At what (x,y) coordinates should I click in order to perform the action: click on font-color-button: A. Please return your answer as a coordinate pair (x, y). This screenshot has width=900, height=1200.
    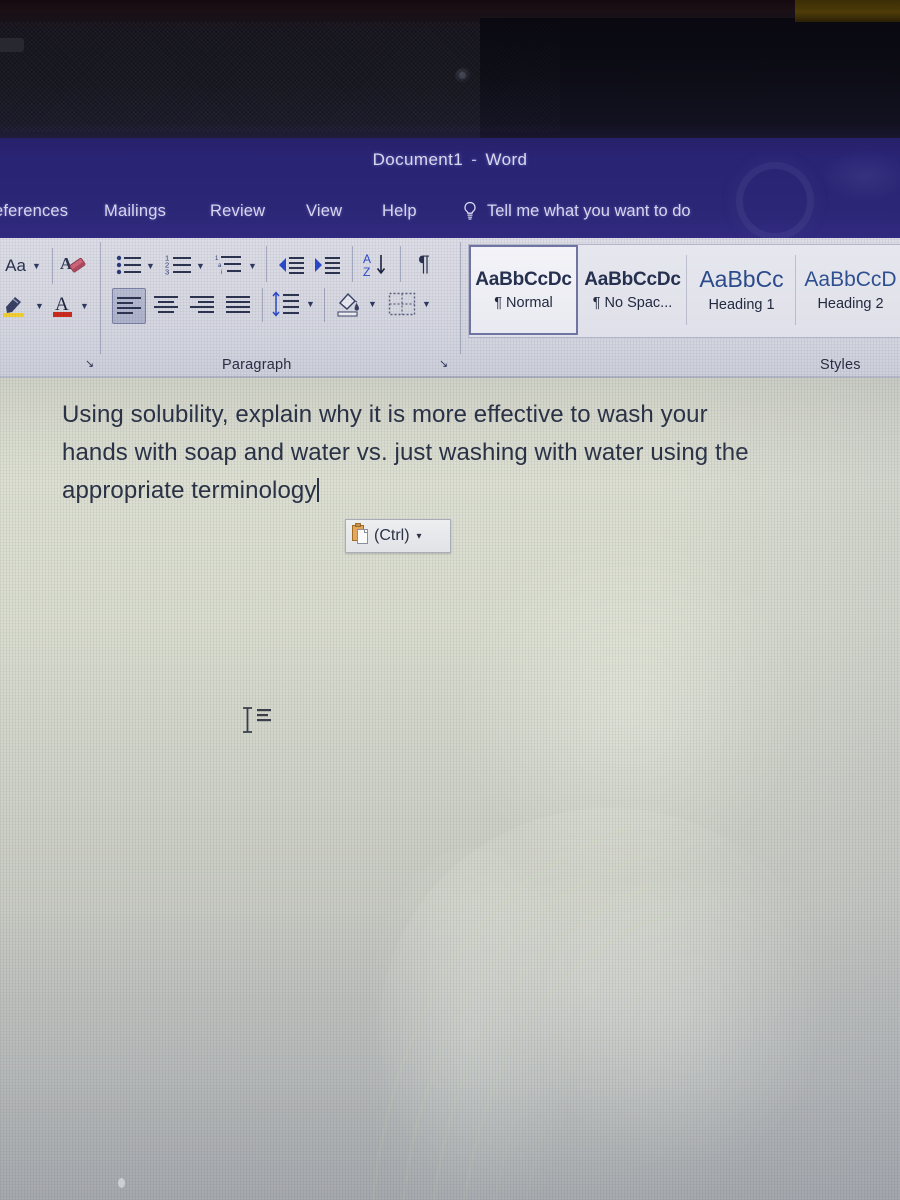
    Looking at the image, I should click on (63, 305).